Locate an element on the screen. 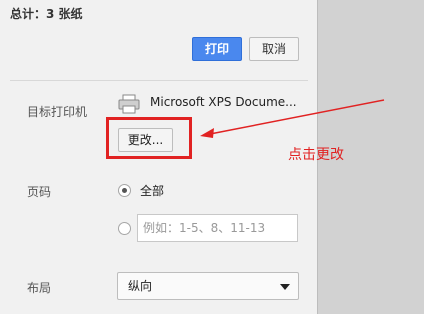 The height and width of the screenshot is (314, 424). annotation-arrow is located at coordinates (292, 118).